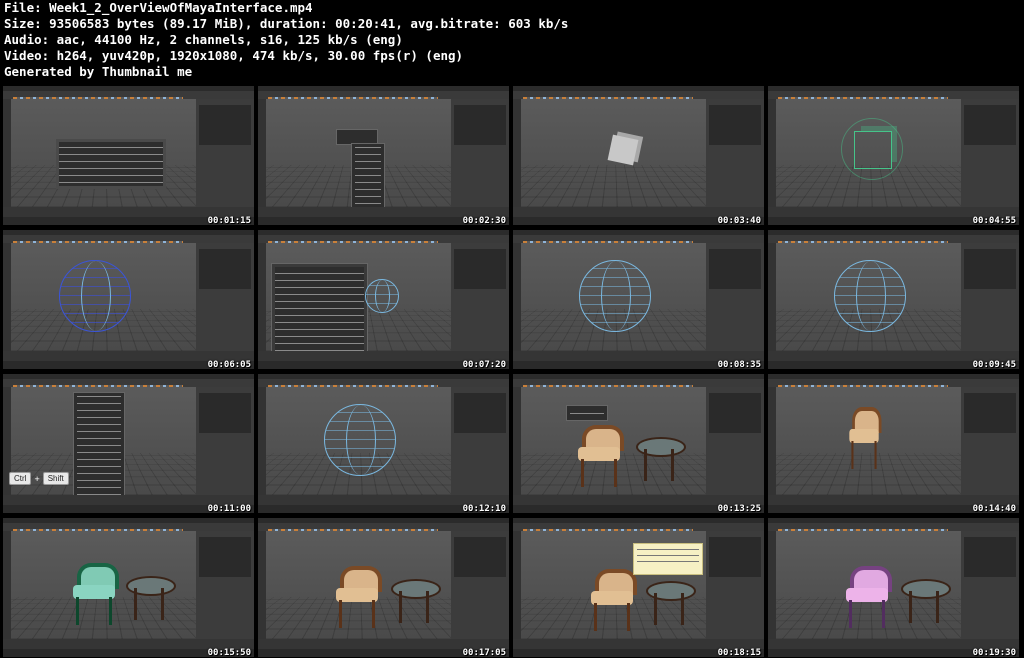 This screenshot has width=1024, height=658. I want to click on video-thumbnail: 00:09:45, so click(893, 299).